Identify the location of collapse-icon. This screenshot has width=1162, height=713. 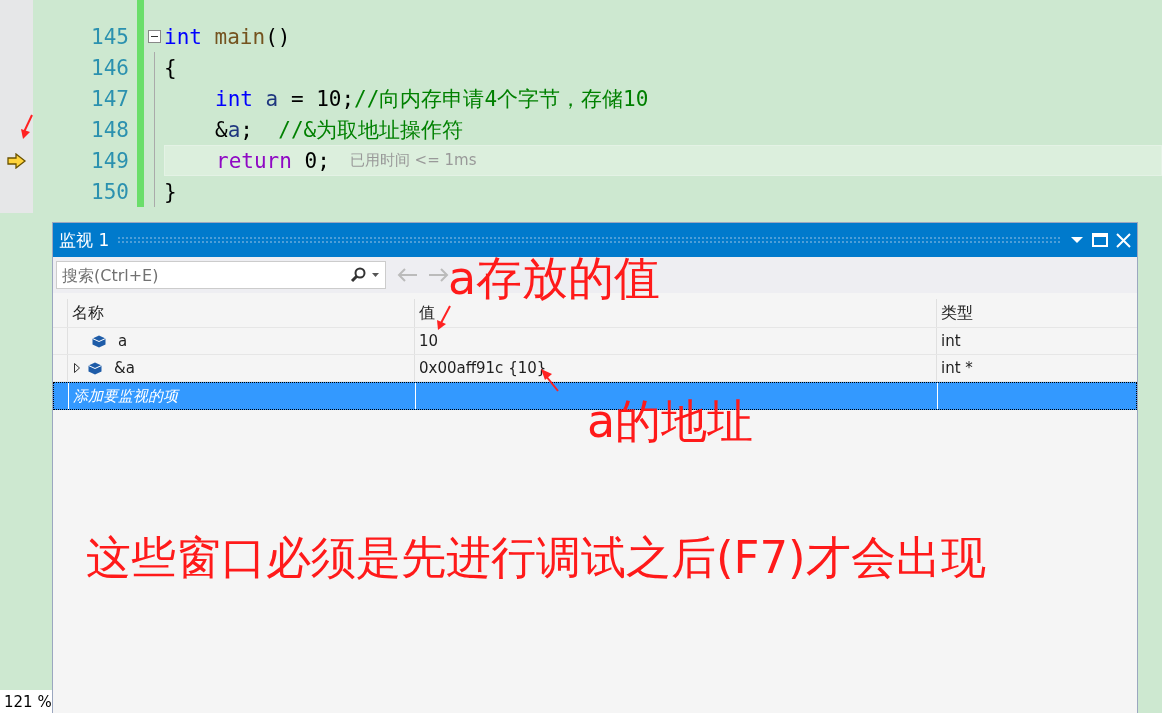
(154, 36).